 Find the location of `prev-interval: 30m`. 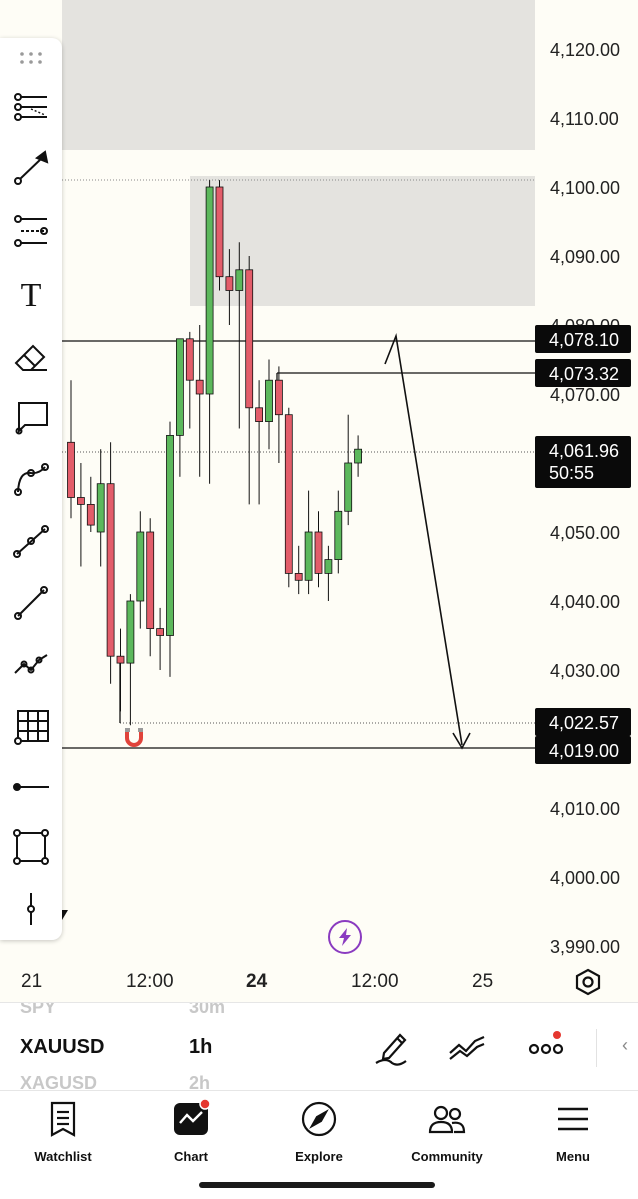

prev-interval: 30m is located at coordinates (207, 1010).